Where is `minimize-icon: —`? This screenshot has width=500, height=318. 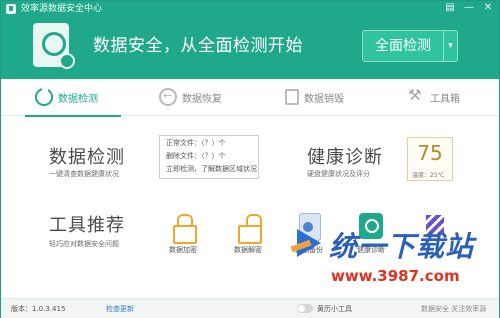 minimize-icon: — is located at coordinates (469, 8).